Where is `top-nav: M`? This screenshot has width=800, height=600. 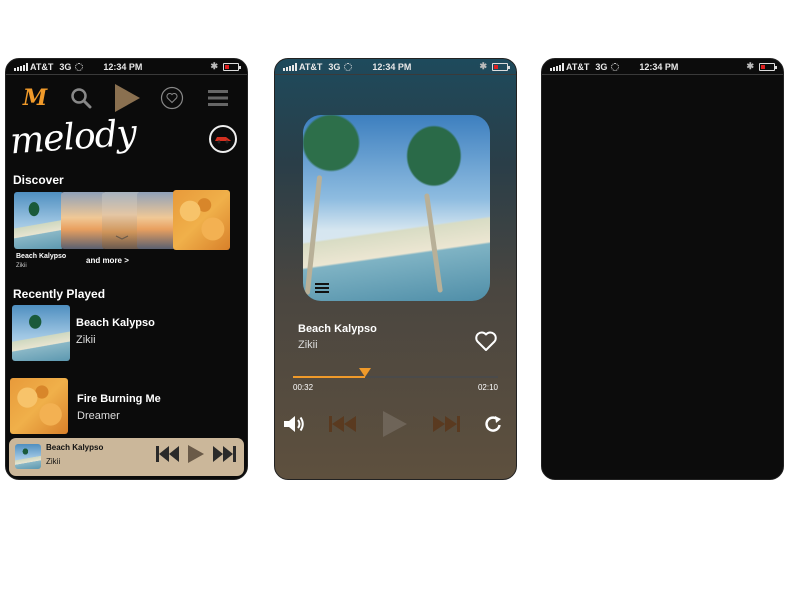 top-nav: M is located at coordinates (126, 98).